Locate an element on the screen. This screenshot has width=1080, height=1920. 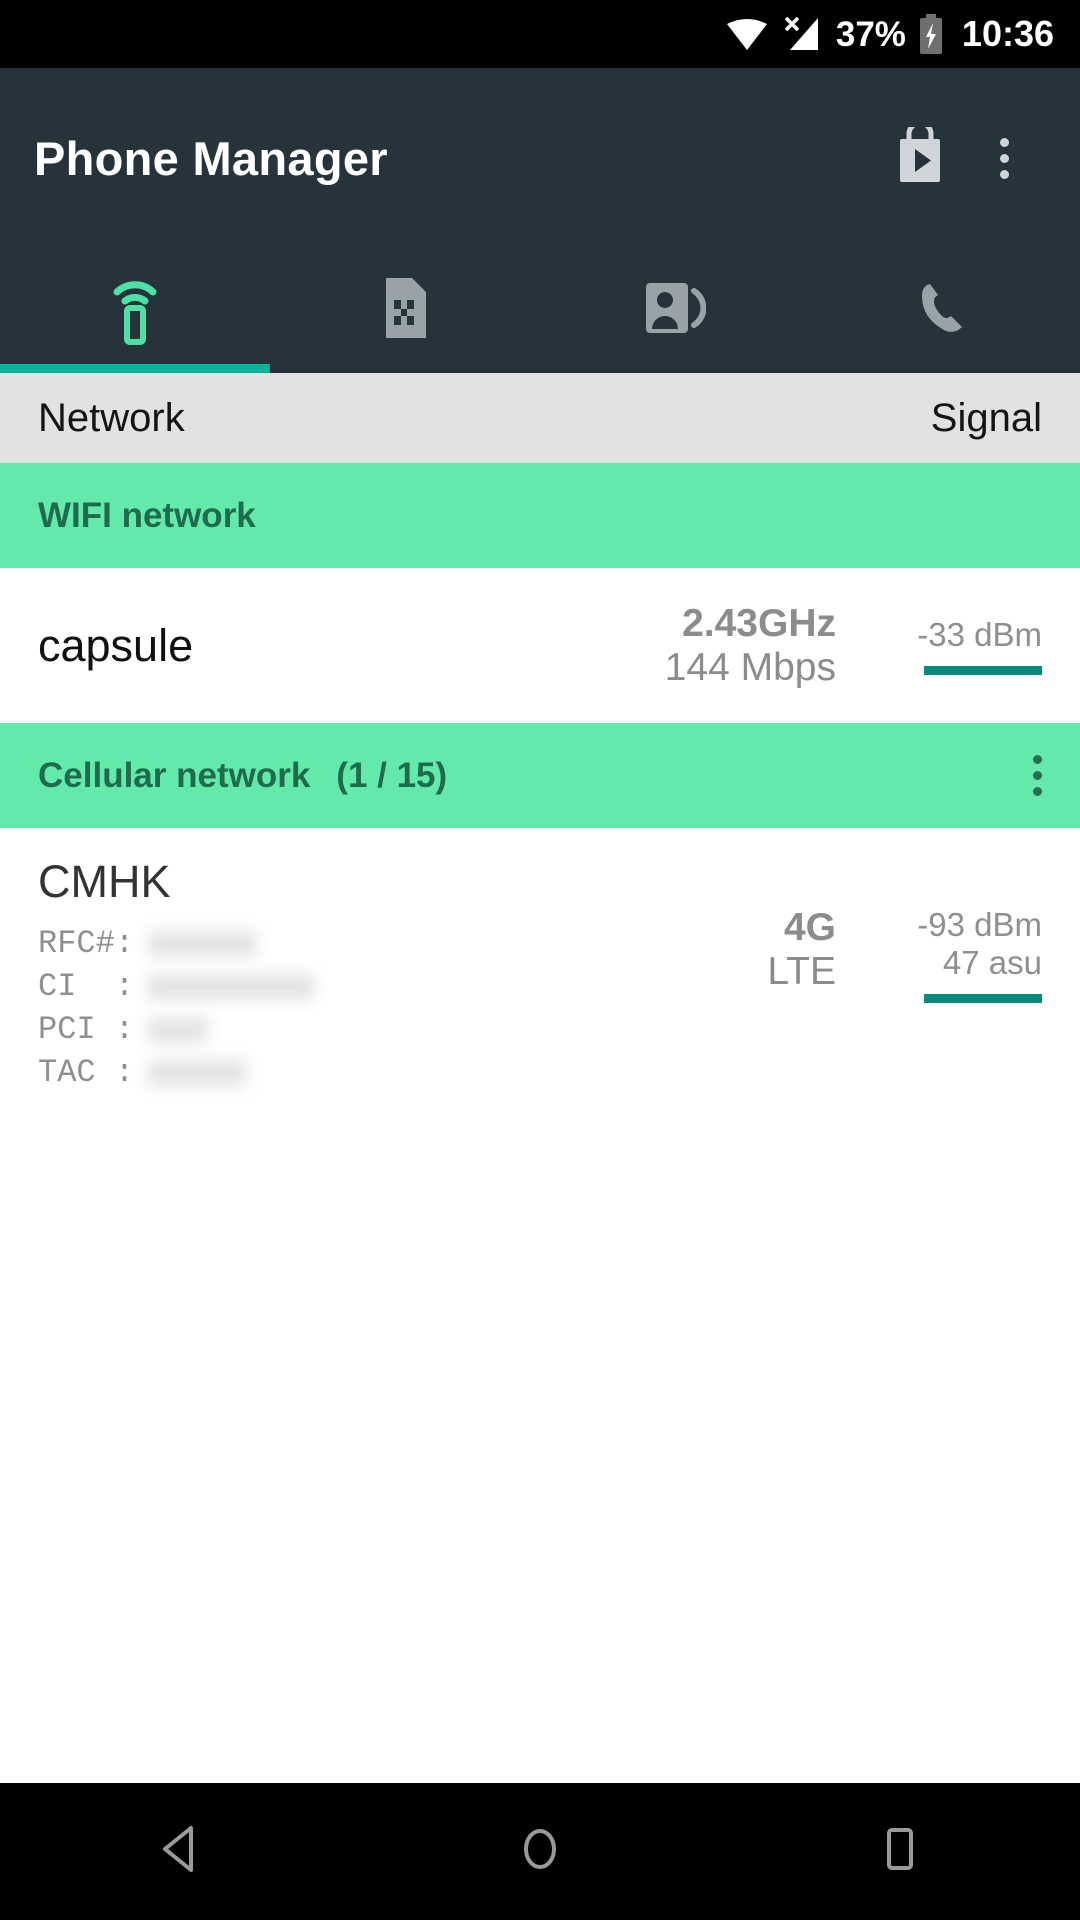
section-header-cellular: Cellular network (1 / 15) is located at coordinates (540, 775).